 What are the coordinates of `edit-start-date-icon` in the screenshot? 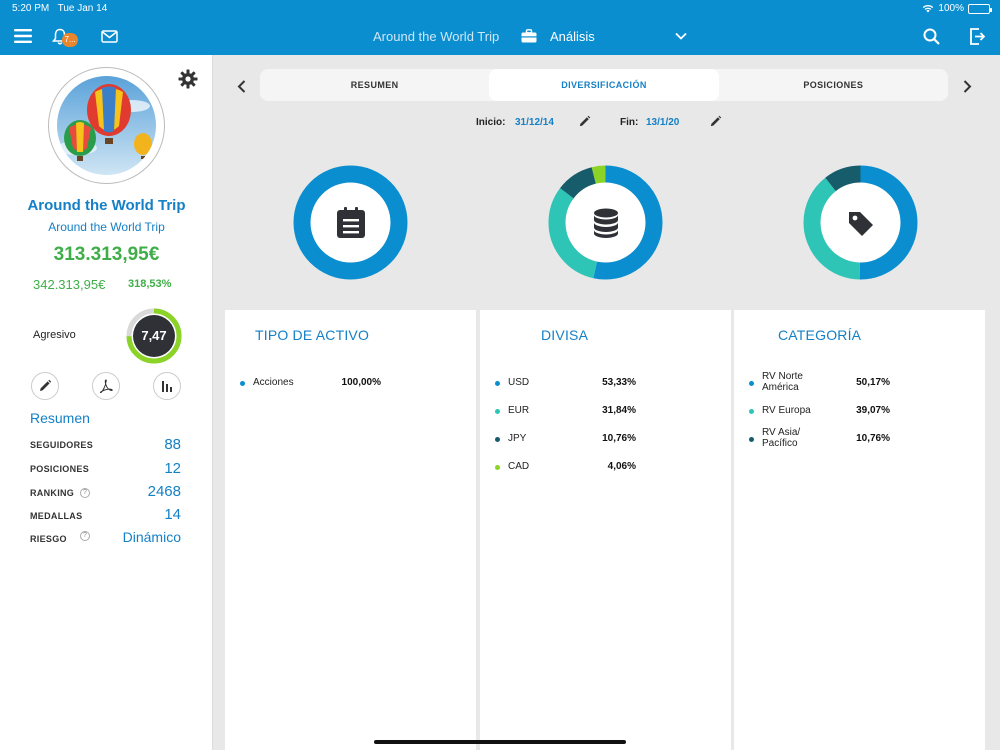 It's located at (584, 124).